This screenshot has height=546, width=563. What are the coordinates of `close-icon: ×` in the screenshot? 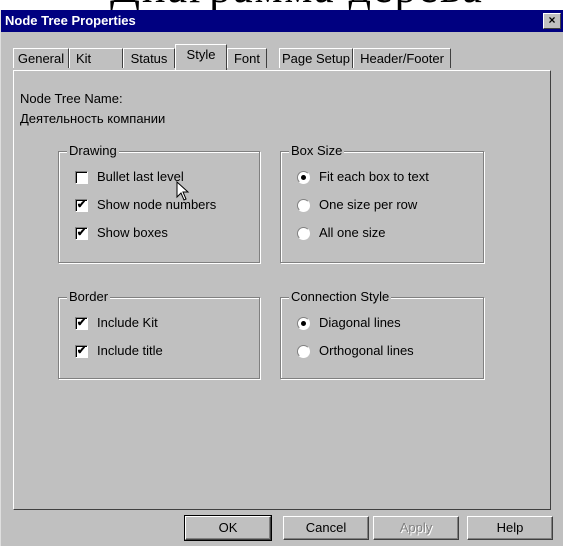 It's located at (552, 20).